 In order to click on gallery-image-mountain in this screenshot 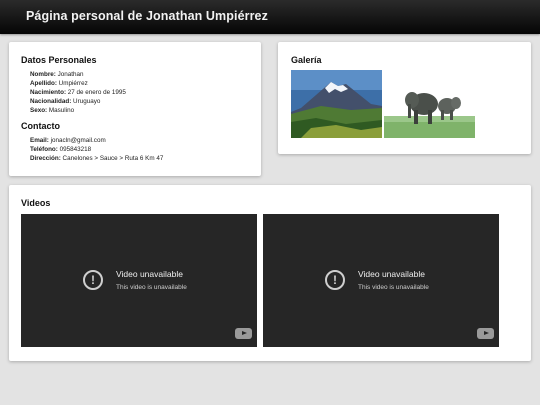, I will do `click(336, 104)`.